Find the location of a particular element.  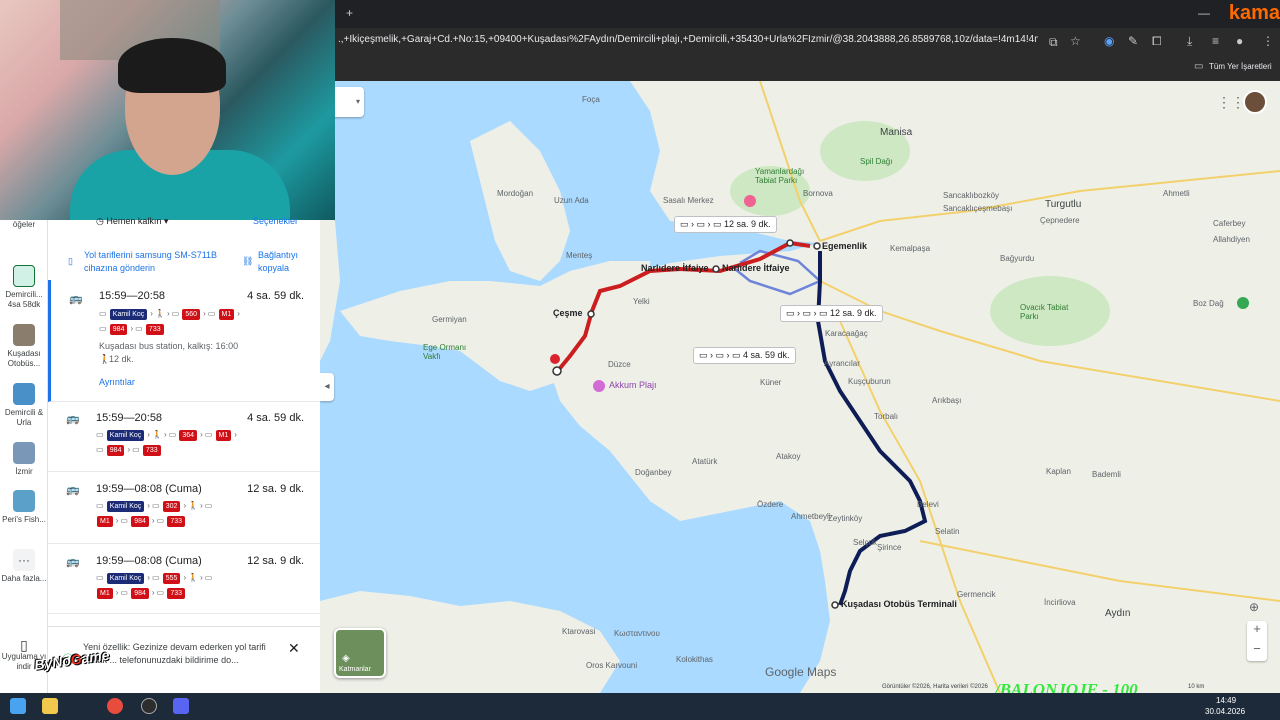

download-icon: ⤓ is located at coordinates (1189, 41).